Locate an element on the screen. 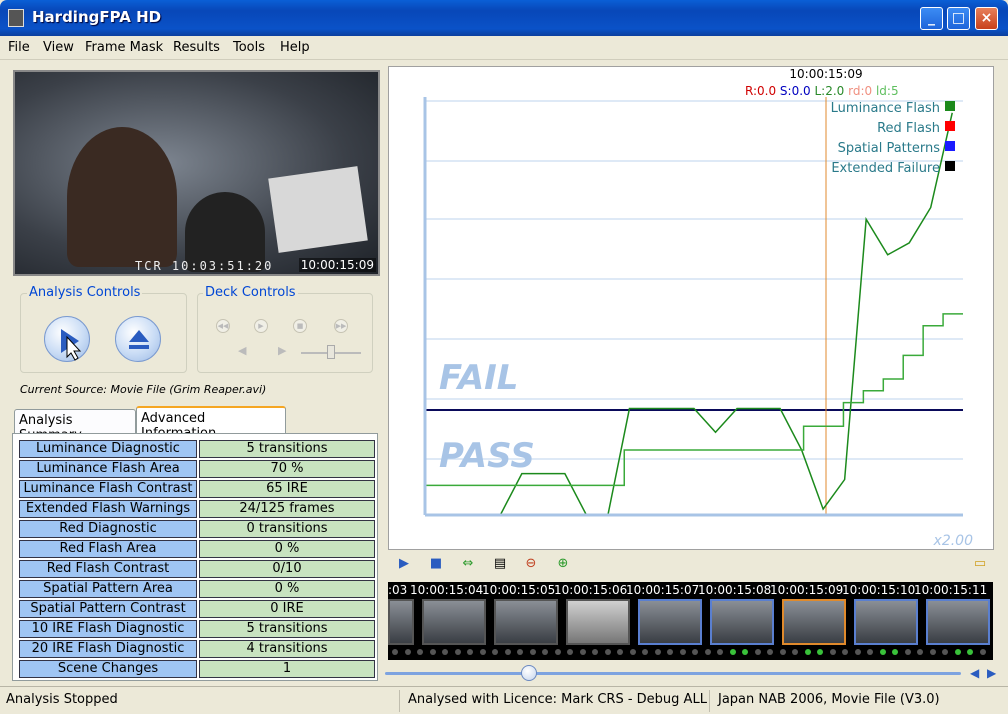 The height and width of the screenshot is (714, 1008). close-button: × is located at coordinates (986, 18).